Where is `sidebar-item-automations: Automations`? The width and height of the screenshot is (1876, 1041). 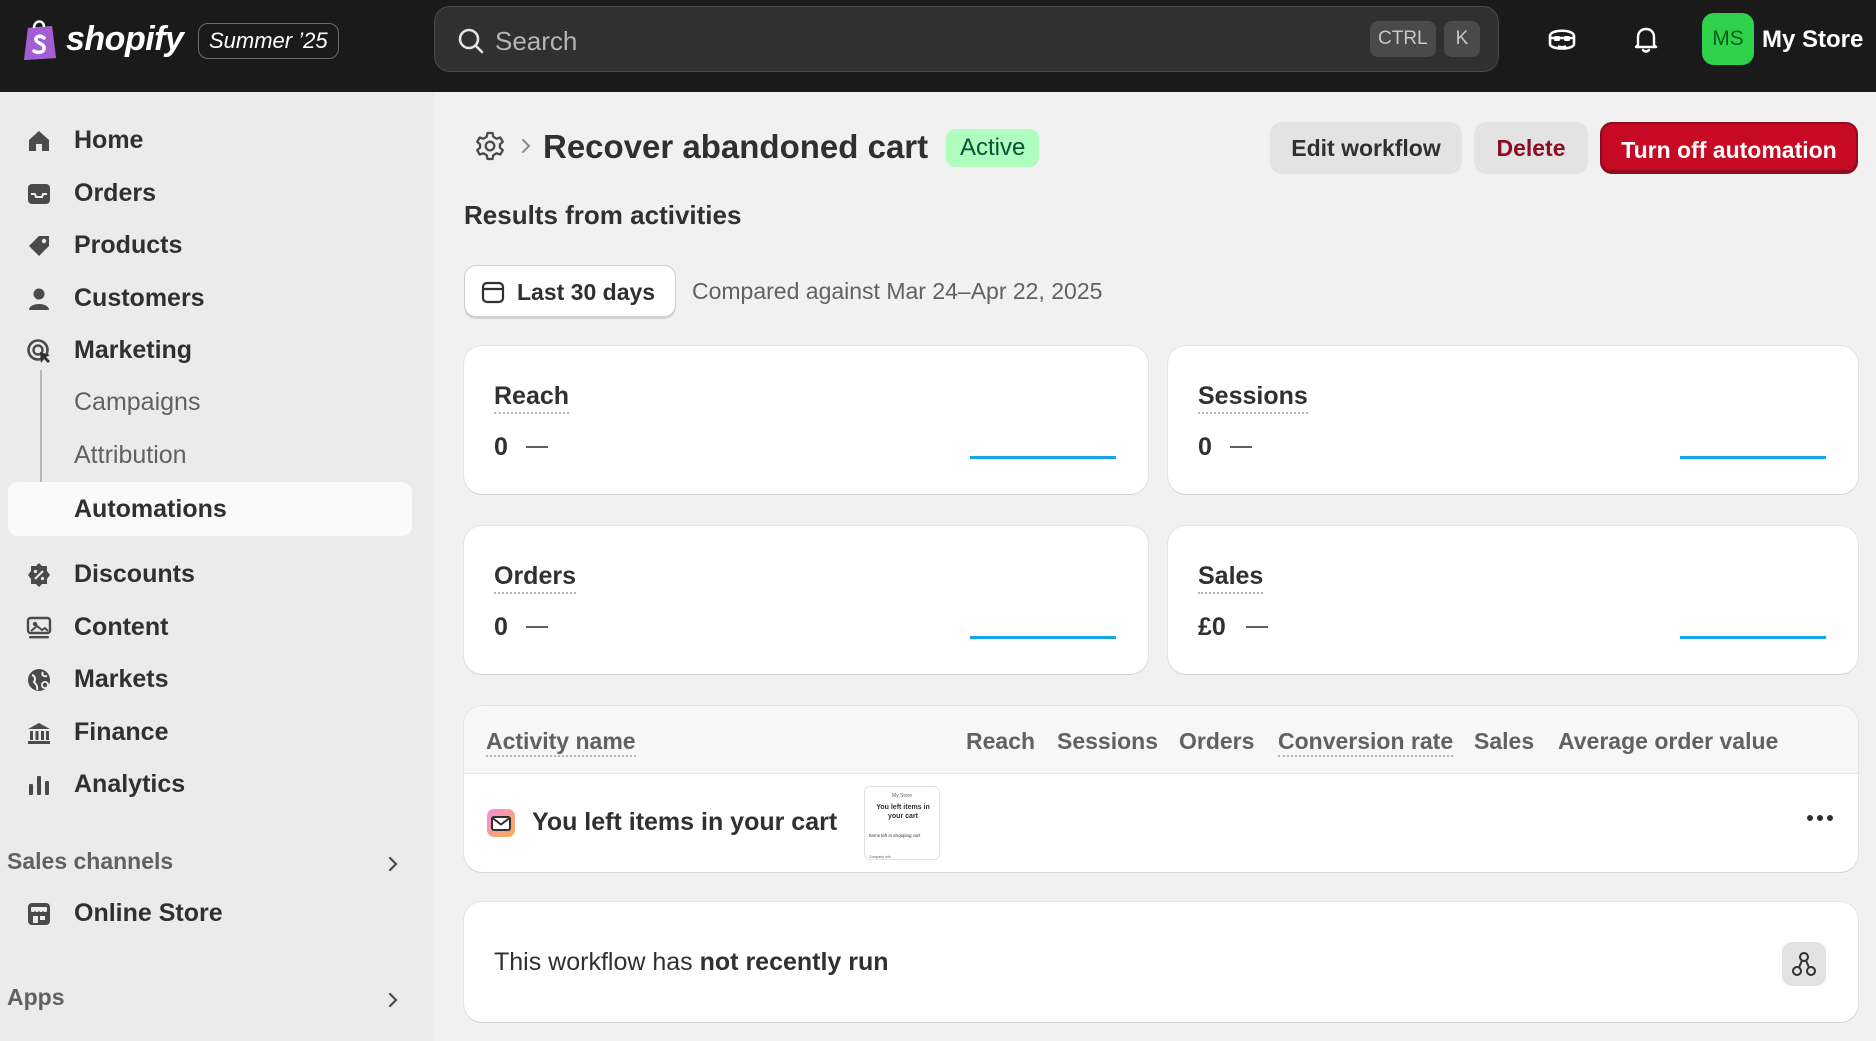 sidebar-item-automations: Automations is located at coordinates (210, 509).